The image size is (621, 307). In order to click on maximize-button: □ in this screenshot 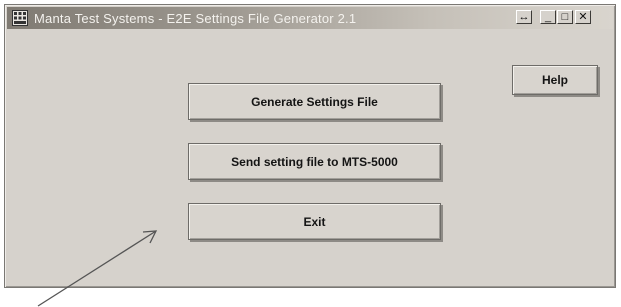, I will do `click(565, 17)`.